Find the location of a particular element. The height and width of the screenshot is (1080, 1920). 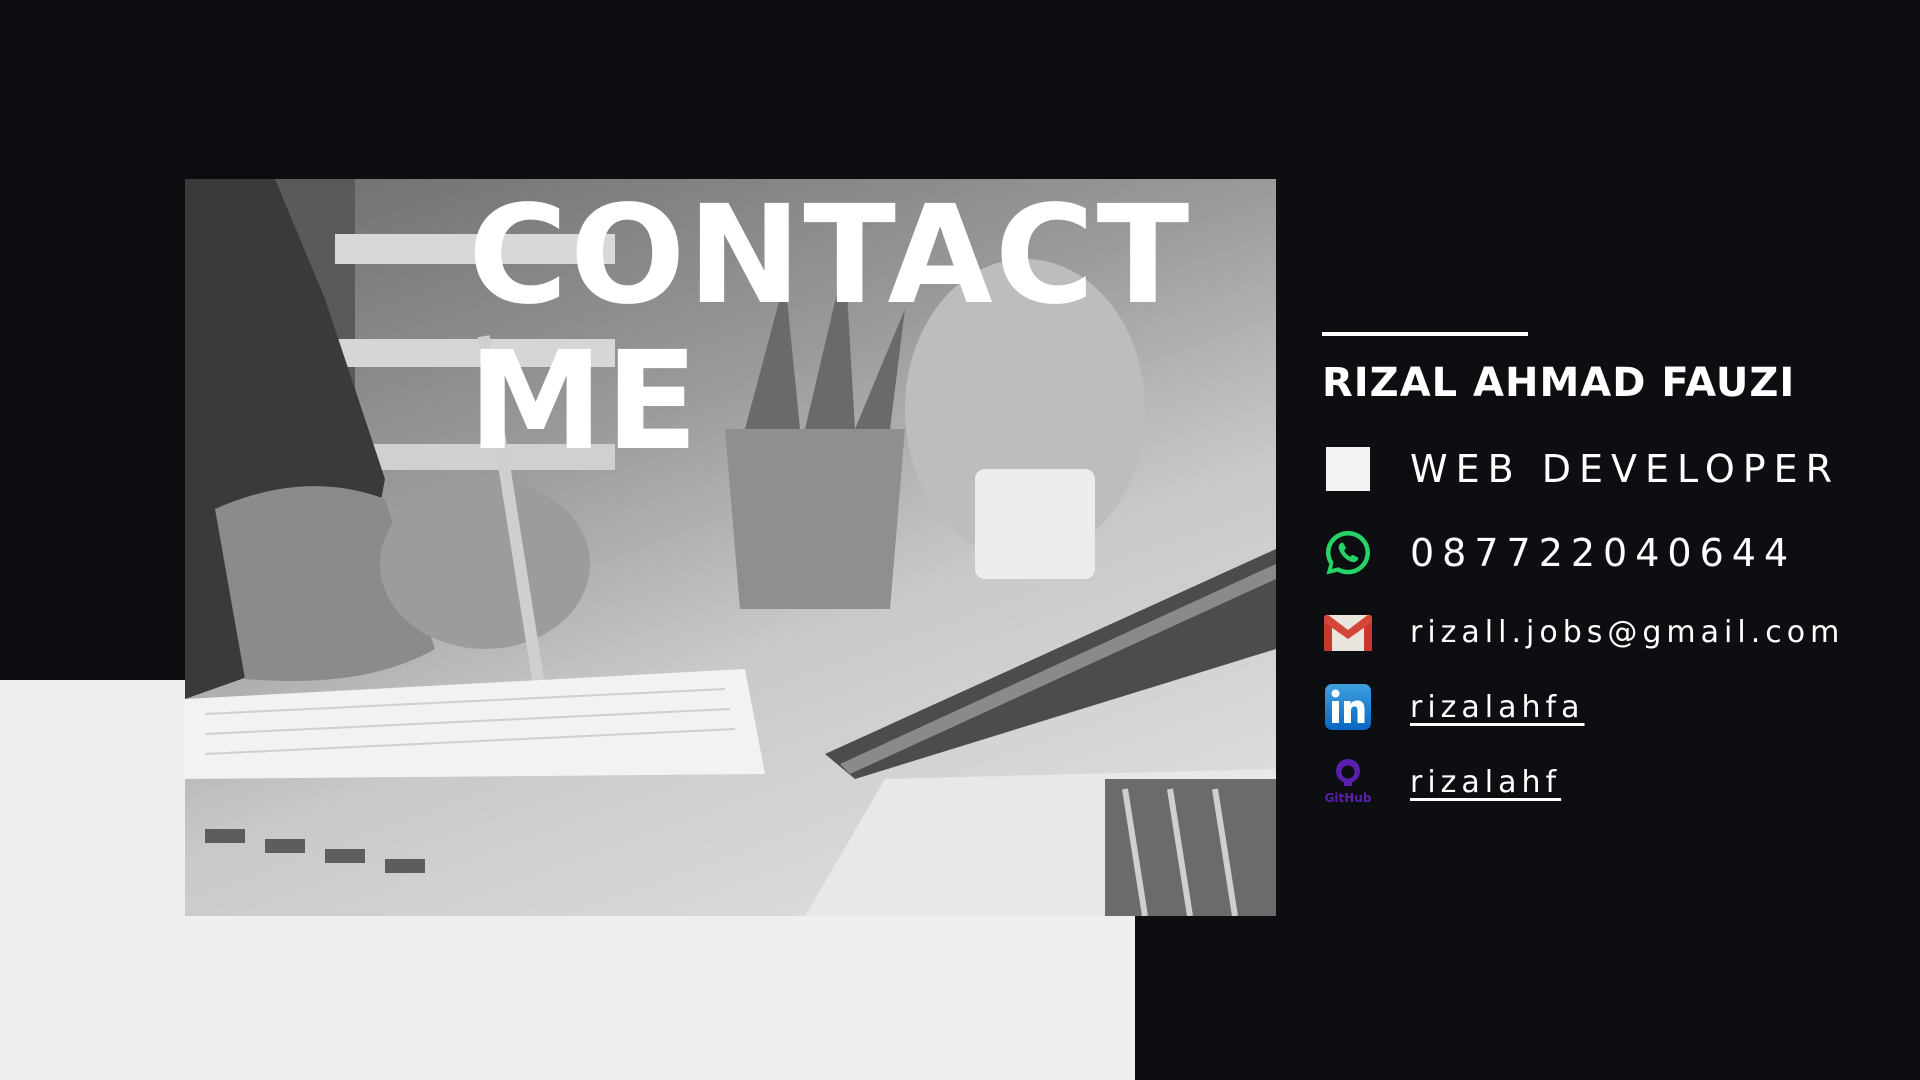

square-shape is located at coordinates (1348, 469).